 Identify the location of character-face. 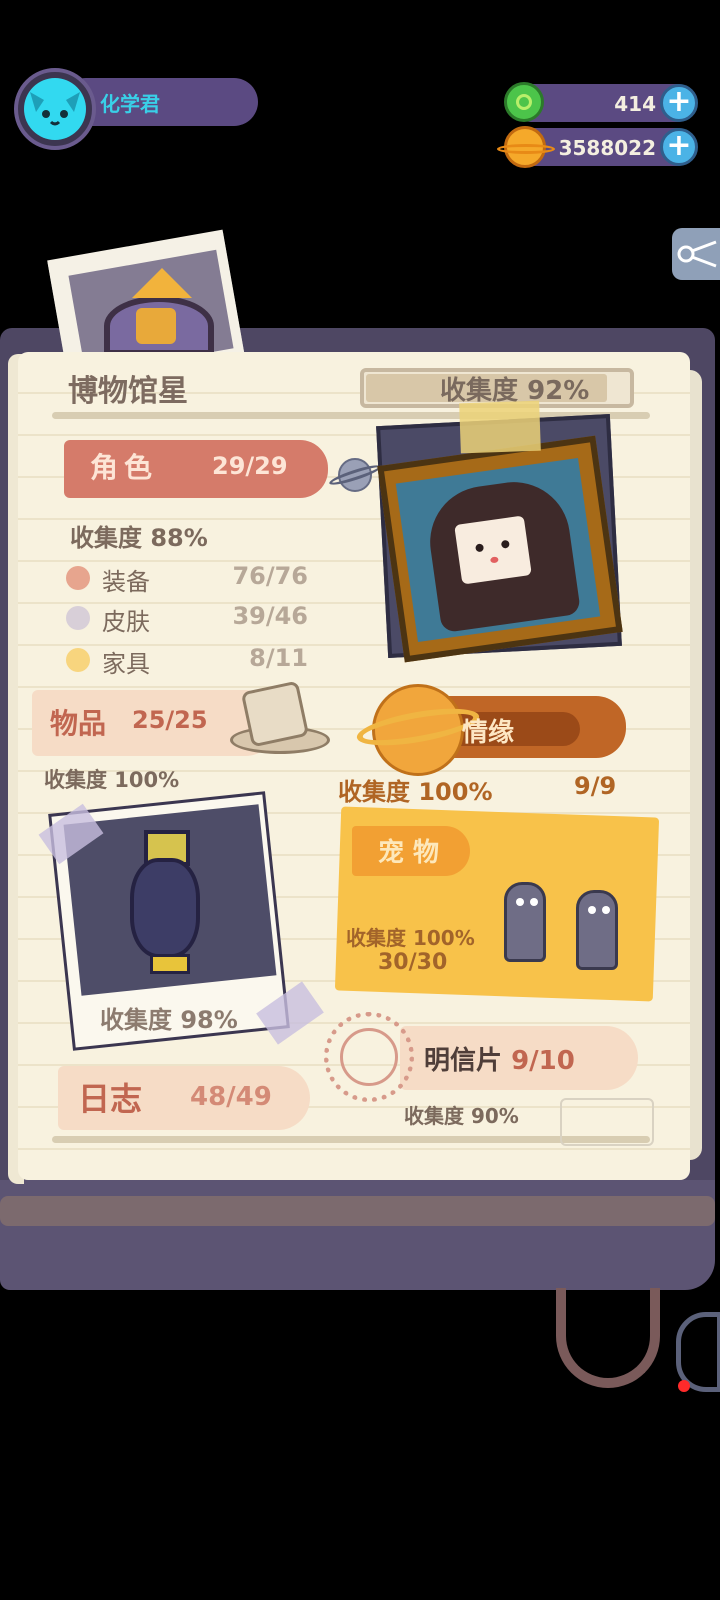
(493, 550).